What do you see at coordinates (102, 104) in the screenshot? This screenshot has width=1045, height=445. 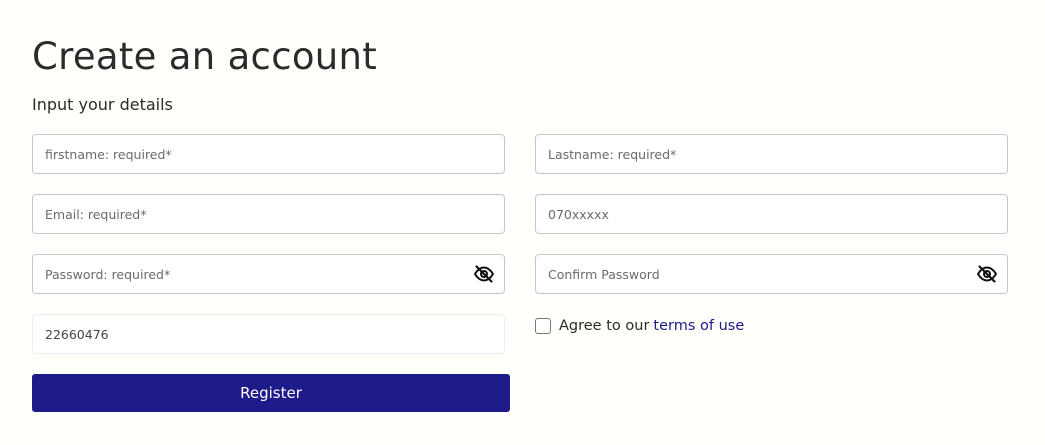 I see `page-subtitle: Input your details` at bounding box center [102, 104].